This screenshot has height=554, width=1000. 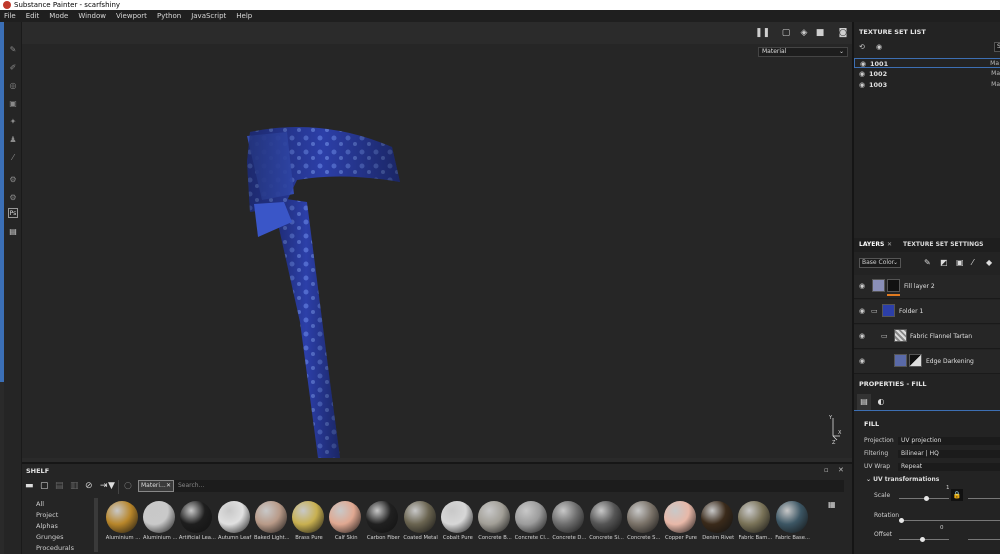 I want to click on tab-texture-set-settings: TEXTURE SET SETTINGS, so click(x=943, y=245).